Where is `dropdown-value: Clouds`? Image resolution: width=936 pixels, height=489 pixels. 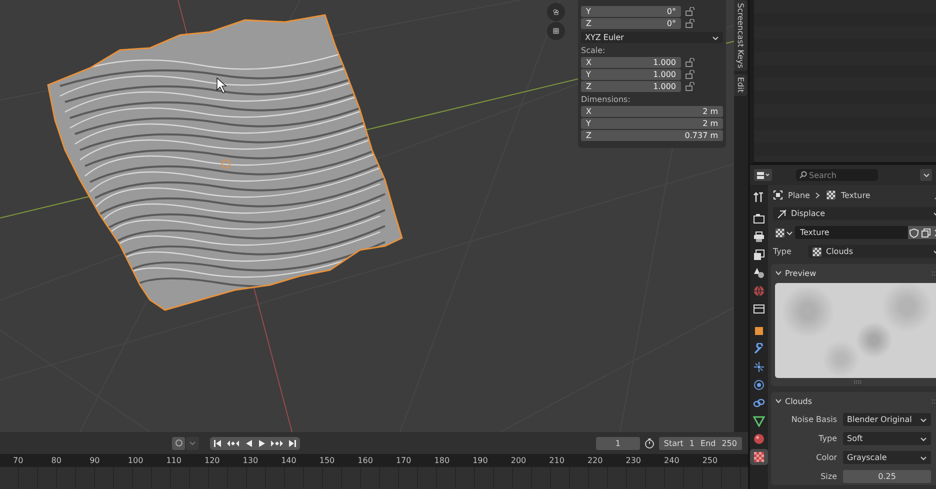
dropdown-value: Clouds is located at coordinates (840, 251).